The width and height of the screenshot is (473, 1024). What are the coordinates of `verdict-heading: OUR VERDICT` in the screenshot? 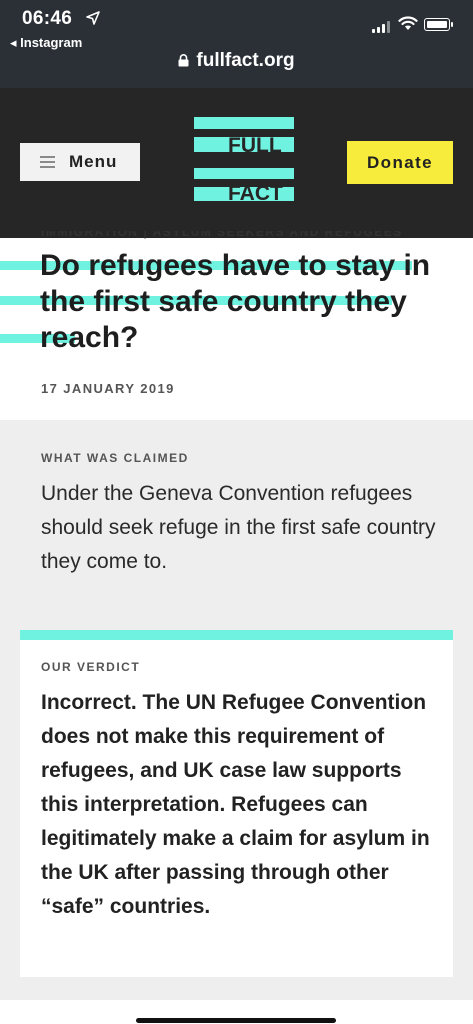 It's located at (91, 667).